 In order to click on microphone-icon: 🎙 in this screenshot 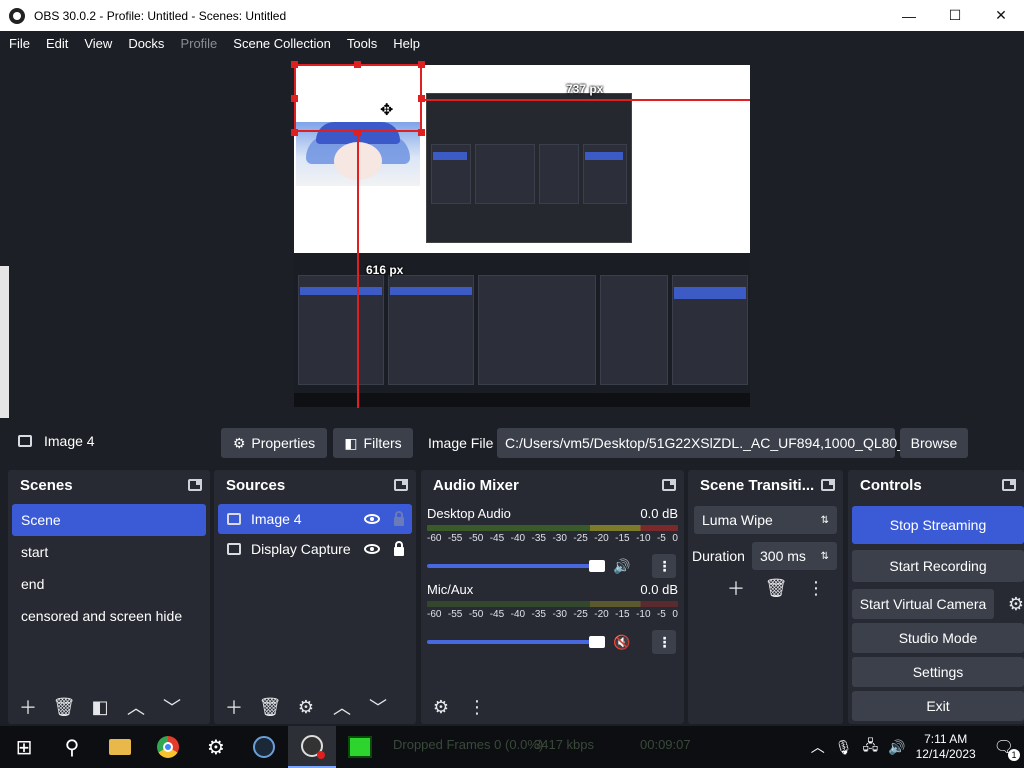, I will do `click(844, 747)`.